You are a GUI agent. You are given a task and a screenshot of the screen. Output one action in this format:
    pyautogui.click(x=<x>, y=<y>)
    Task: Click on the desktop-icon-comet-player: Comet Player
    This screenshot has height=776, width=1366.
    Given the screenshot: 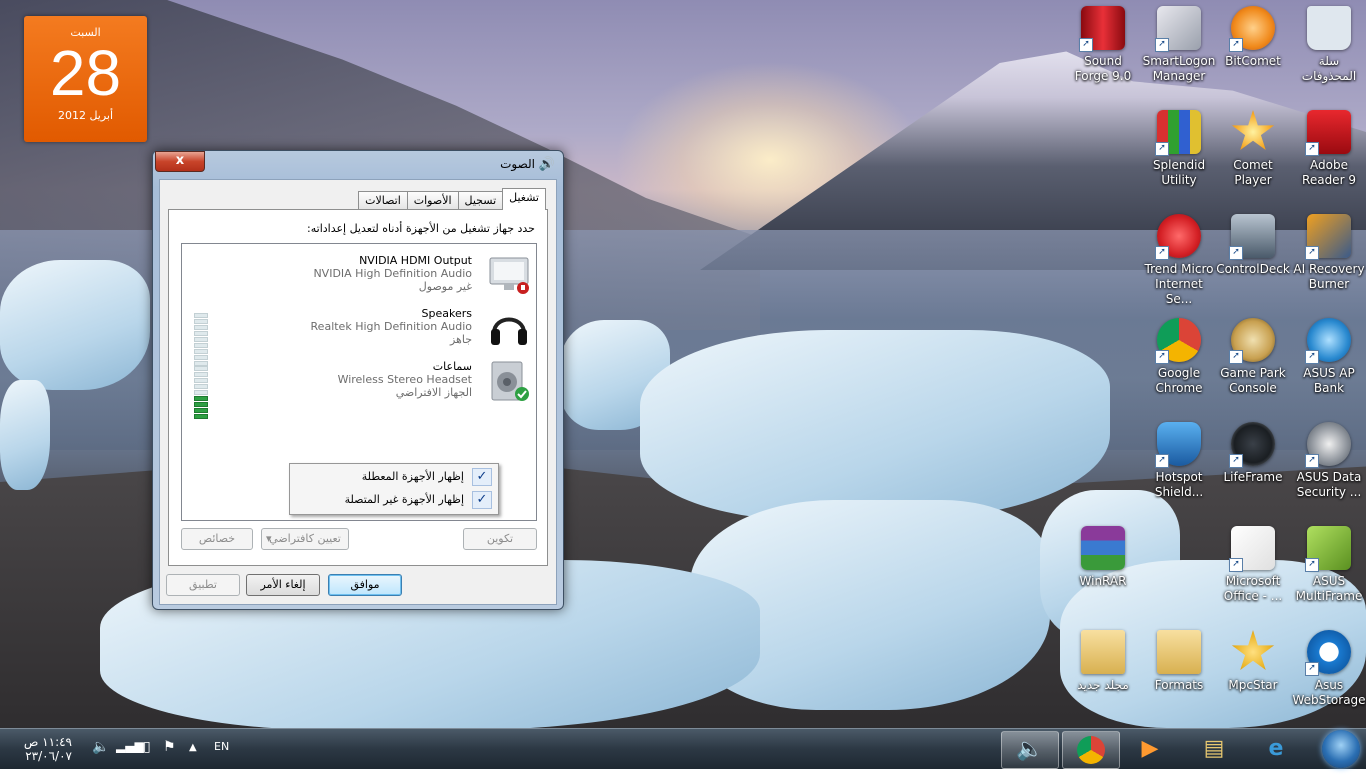 What is the action you would take?
    pyautogui.click(x=1253, y=149)
    